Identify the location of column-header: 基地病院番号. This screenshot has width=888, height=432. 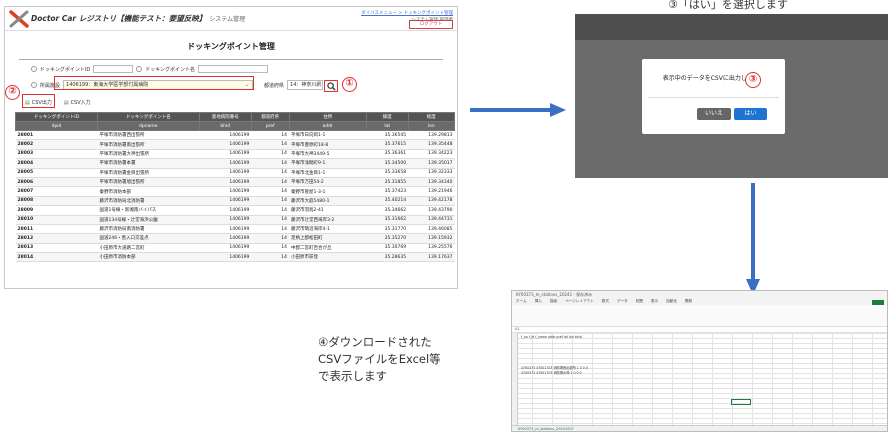
(225, 117).